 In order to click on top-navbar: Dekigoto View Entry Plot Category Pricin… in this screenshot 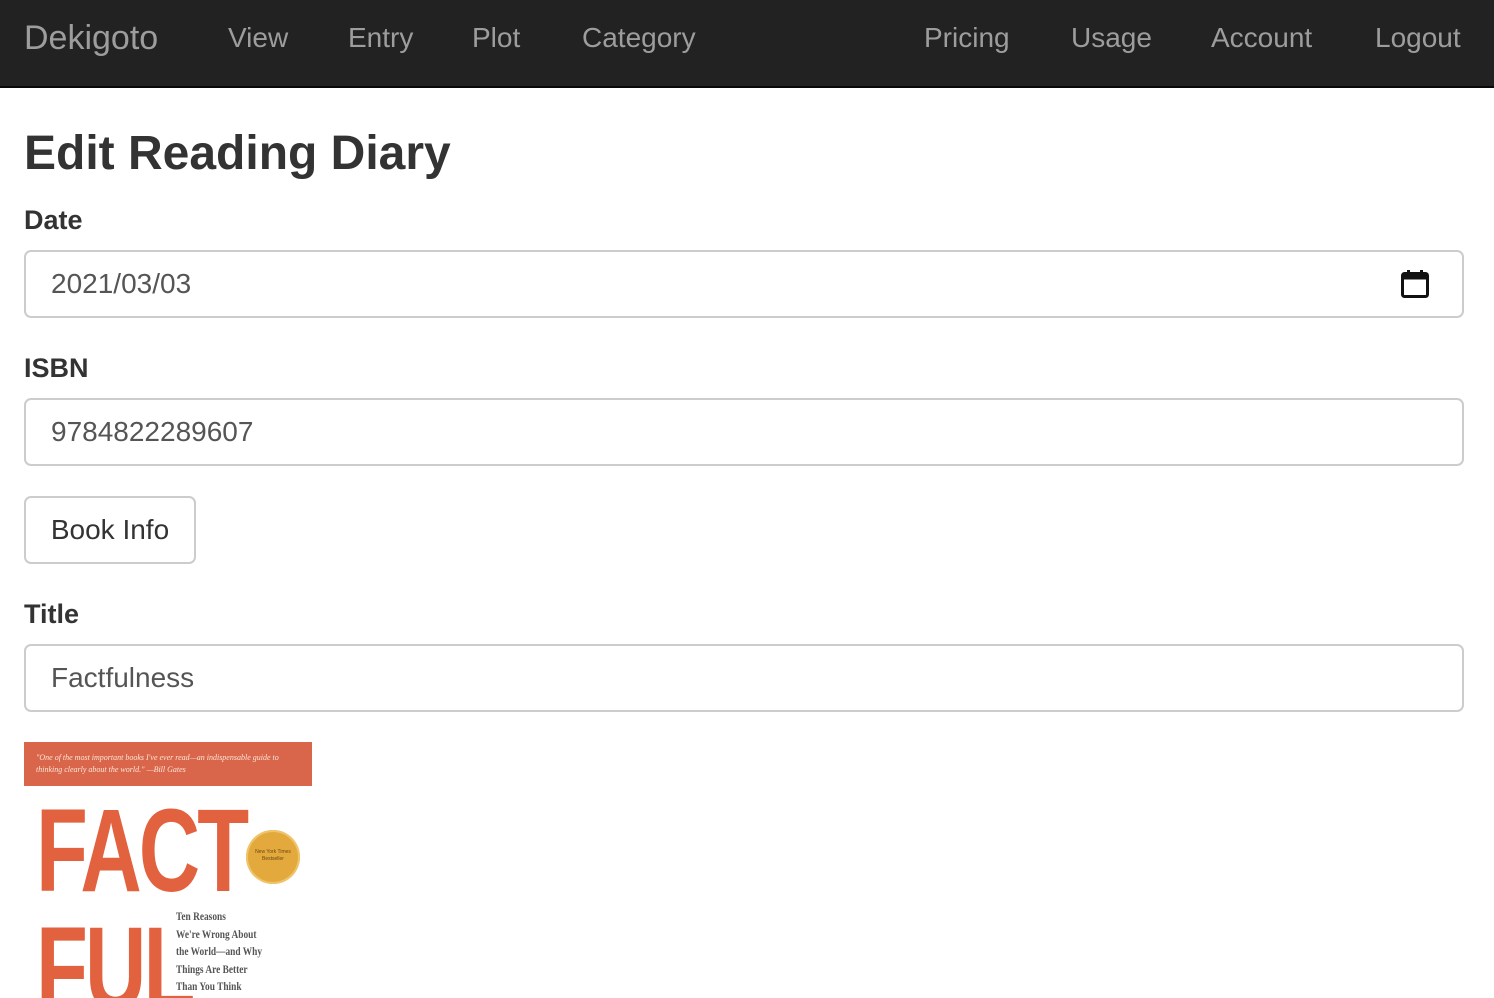, I will do `click(747, 44)`.